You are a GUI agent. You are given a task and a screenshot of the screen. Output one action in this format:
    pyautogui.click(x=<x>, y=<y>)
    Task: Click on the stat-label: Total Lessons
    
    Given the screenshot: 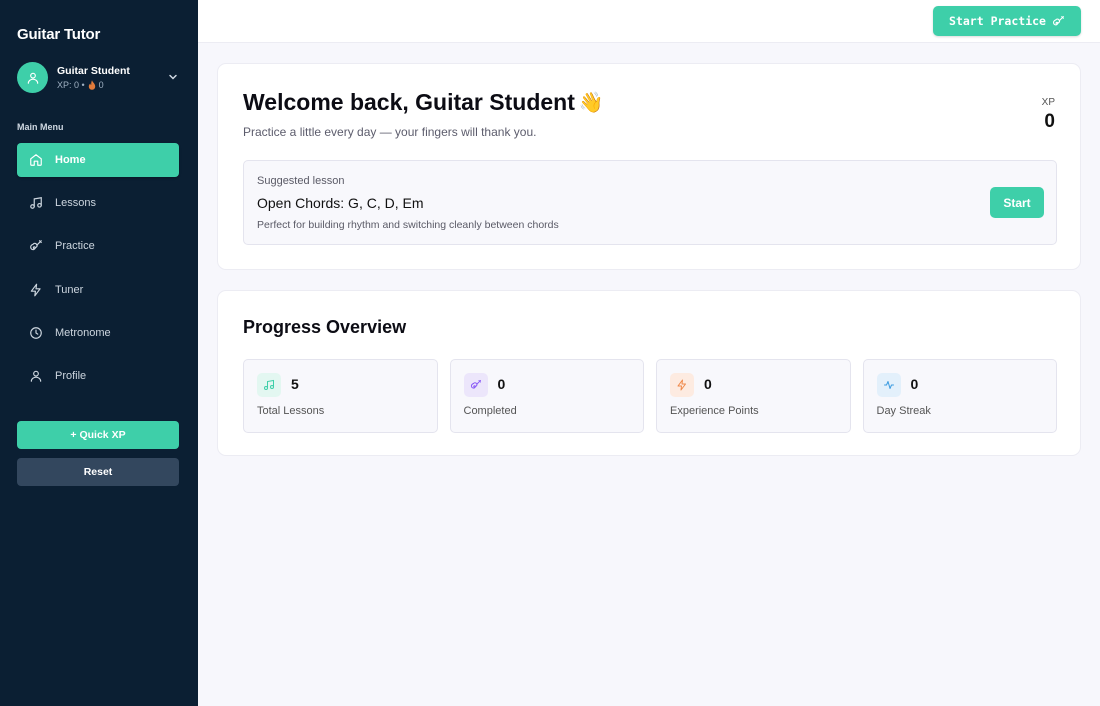 What is the action you would take?
    pyautogui.click(x=291, y=411)
    